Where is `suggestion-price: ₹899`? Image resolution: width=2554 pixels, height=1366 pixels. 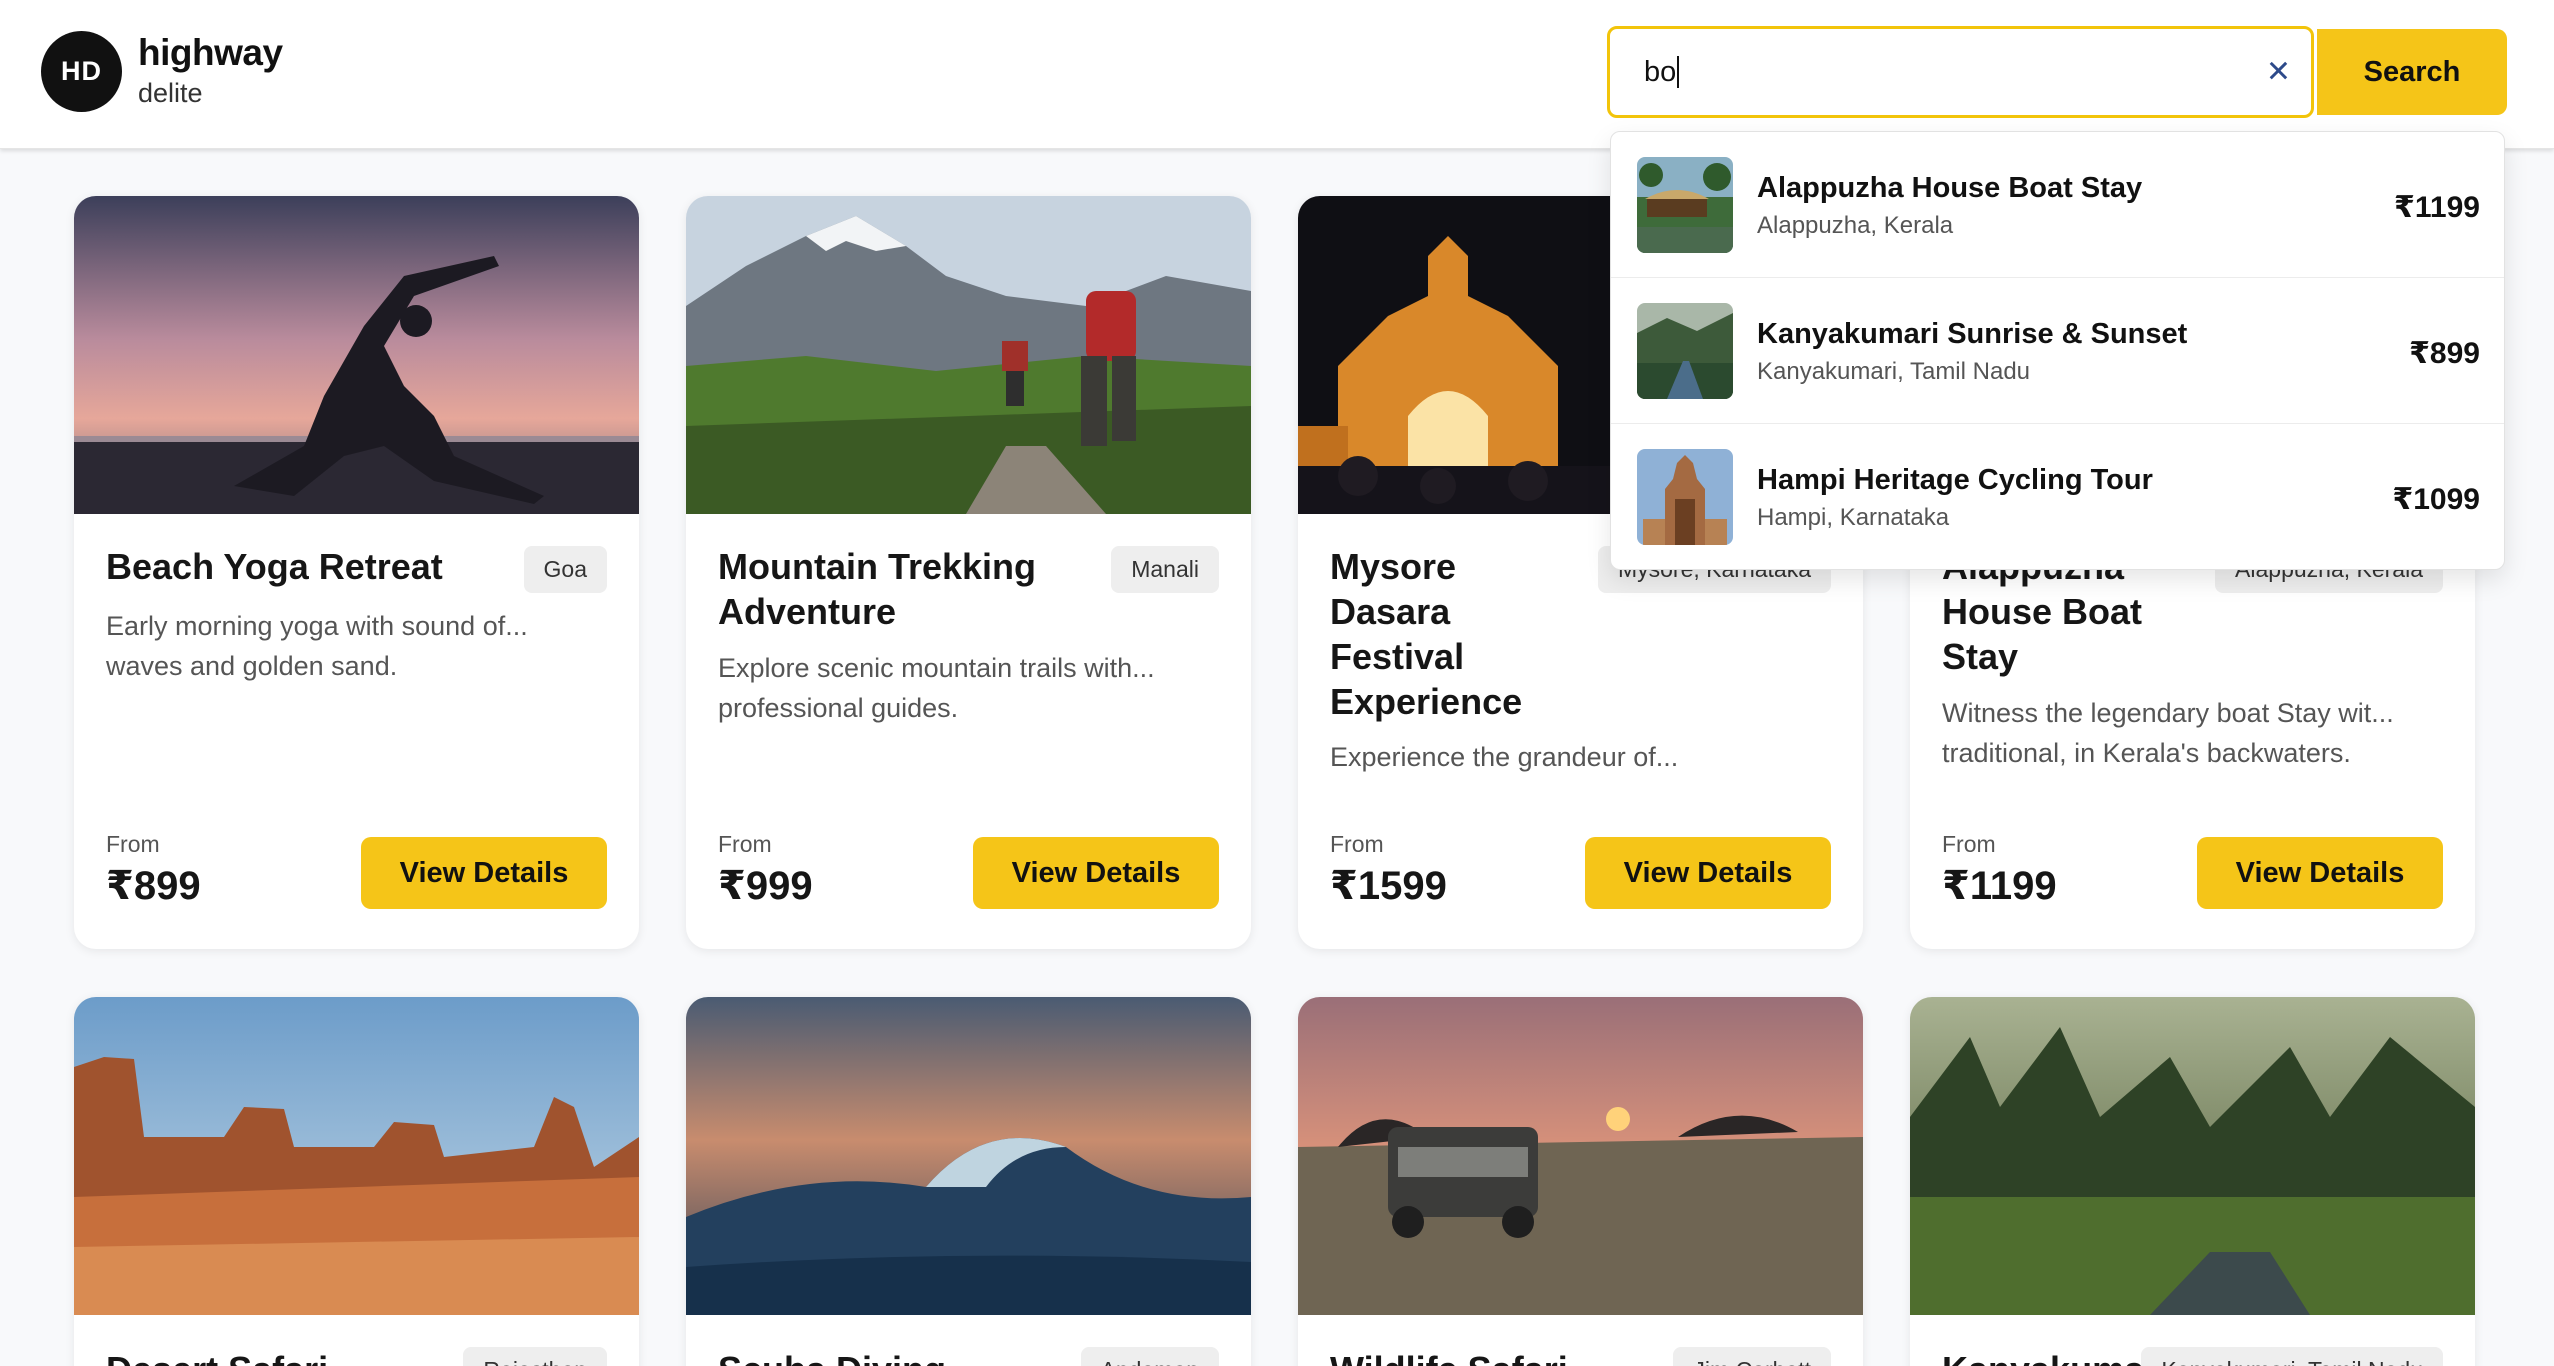
suggestion-price: ₹899 is located at coordinates (2444, 353).